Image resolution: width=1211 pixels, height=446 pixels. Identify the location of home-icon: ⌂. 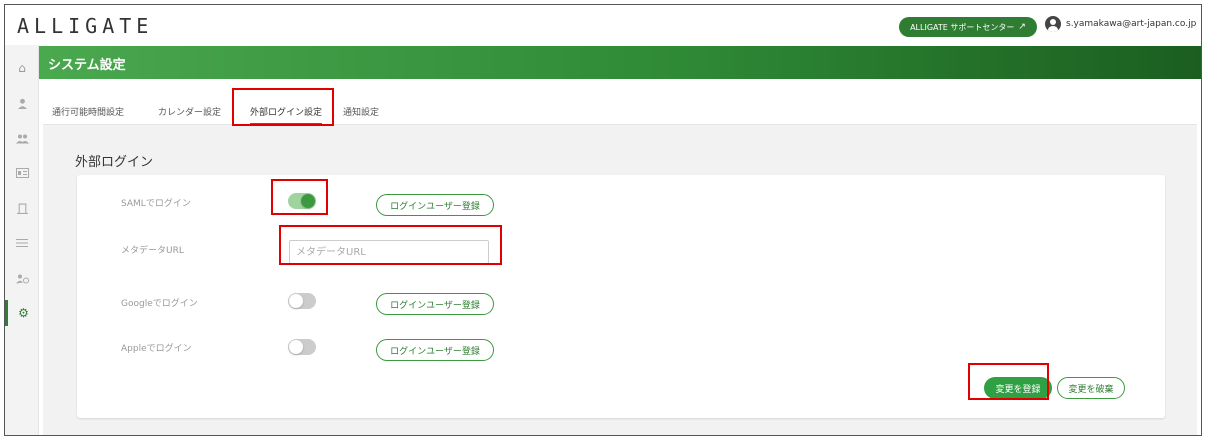
(22, 68).